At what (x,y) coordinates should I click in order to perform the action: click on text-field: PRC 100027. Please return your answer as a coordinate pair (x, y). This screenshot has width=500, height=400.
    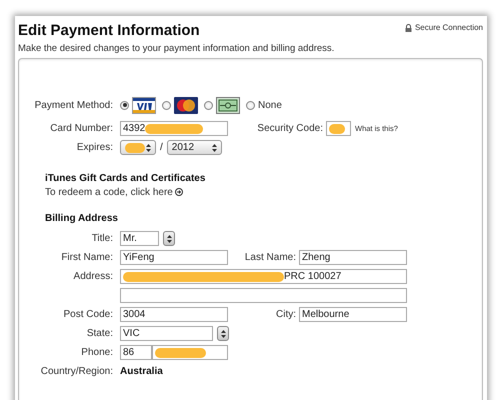
    Looking at the image, I should click on (263, 276).